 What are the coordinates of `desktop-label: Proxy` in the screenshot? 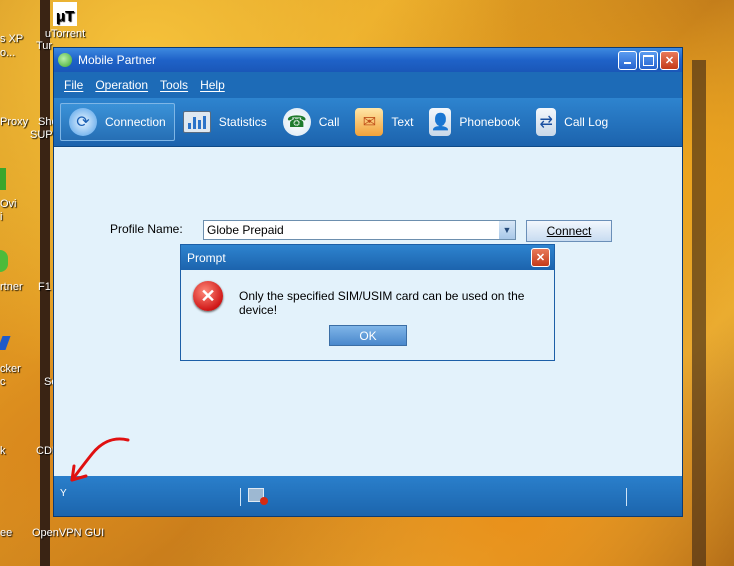 It's located at (14, 122).